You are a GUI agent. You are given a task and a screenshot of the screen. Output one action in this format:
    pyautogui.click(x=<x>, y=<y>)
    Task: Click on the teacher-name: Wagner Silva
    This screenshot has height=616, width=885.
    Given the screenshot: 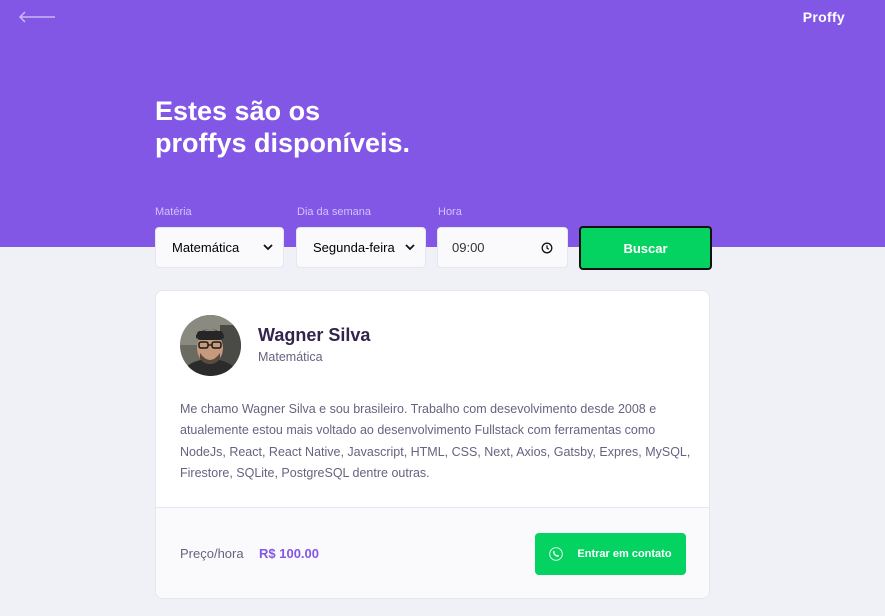 What is the action you would take?
    pyautogui.click(x=314, y=335)
    